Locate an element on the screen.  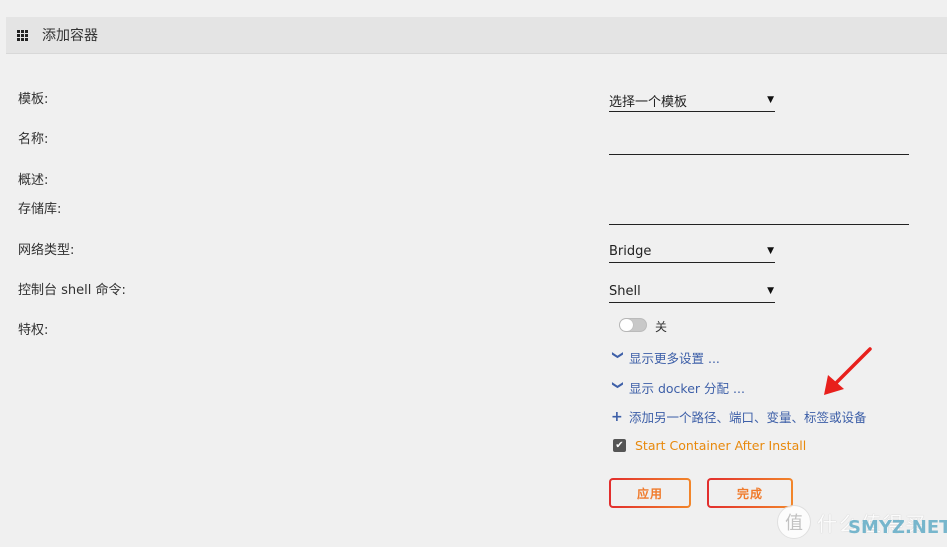
annotation-arrow-icon is located at coordinates (848, 371).